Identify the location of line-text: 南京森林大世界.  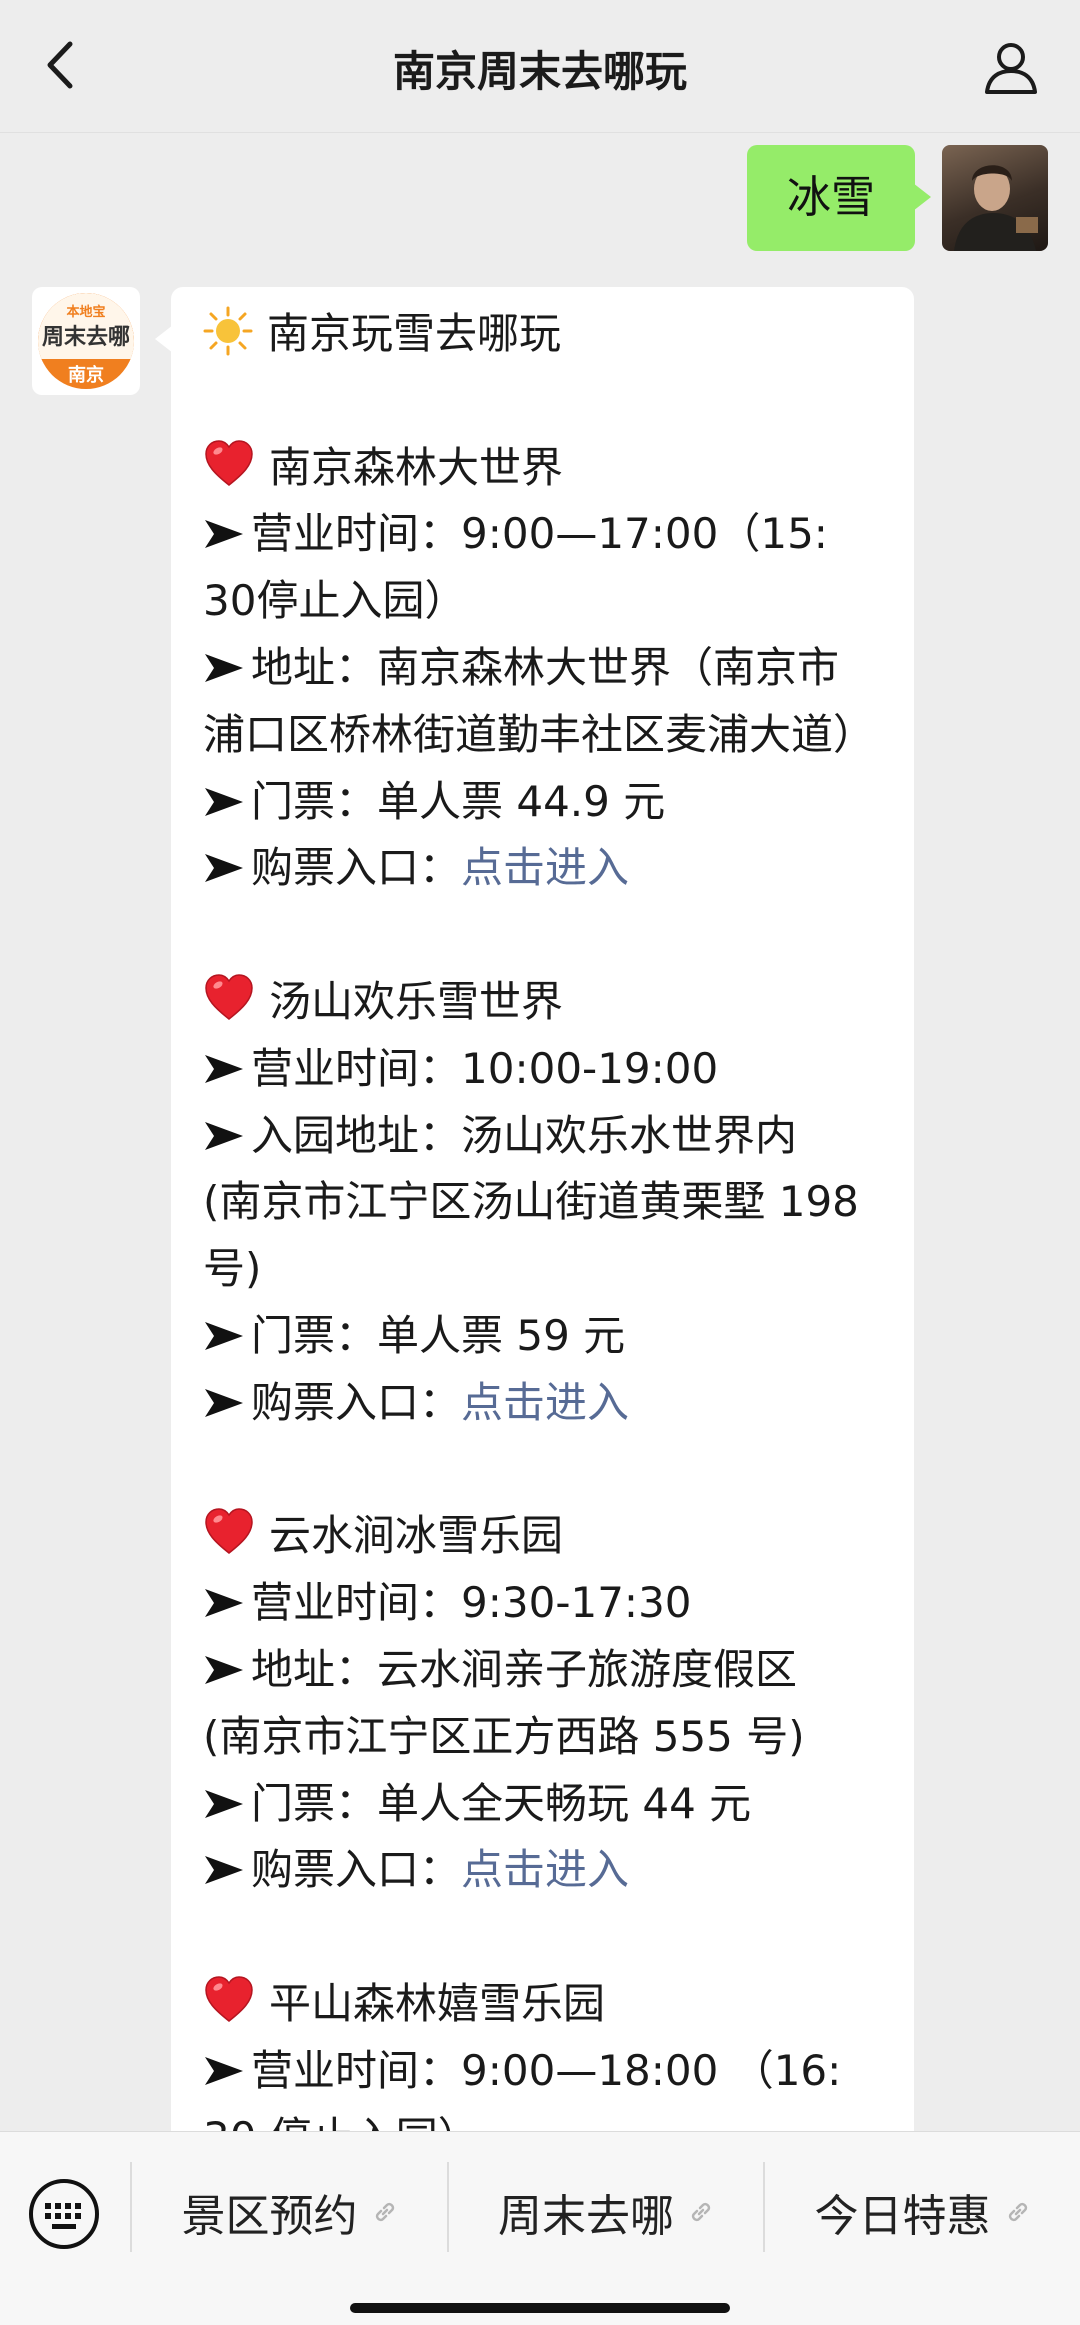
(416, 467).